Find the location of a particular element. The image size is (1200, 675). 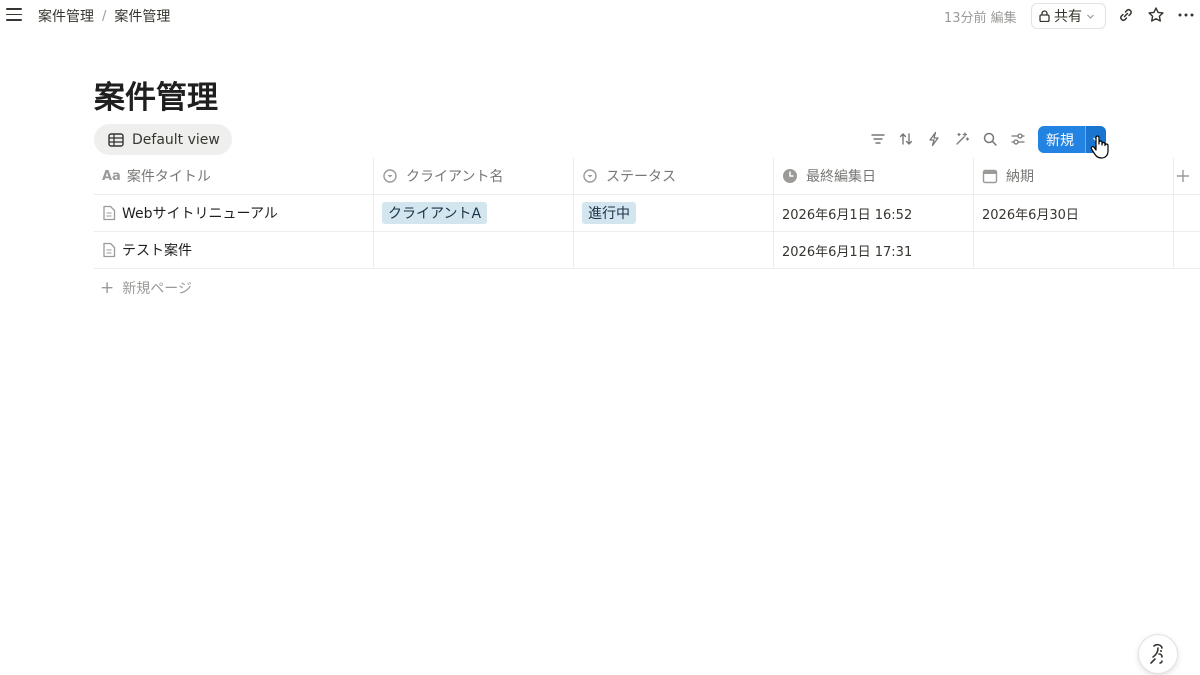

table-row: テスト案件 2026年6月1日 17:31 is located at coordinates (647, 250).